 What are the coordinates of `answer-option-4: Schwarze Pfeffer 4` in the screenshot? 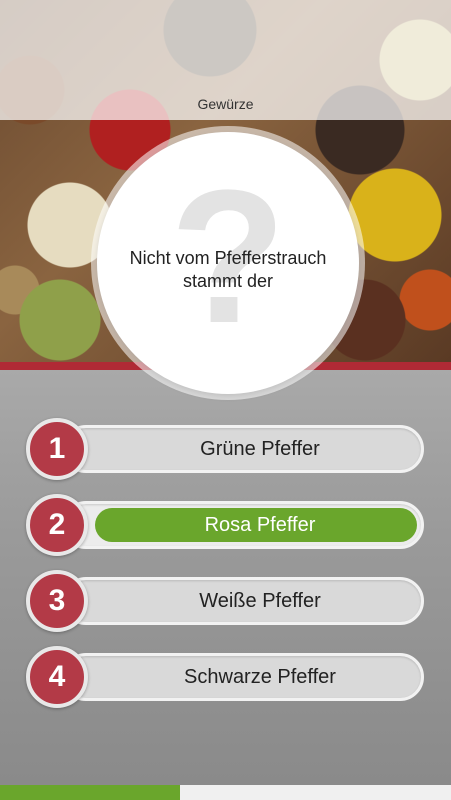 It's located at (225, 677).